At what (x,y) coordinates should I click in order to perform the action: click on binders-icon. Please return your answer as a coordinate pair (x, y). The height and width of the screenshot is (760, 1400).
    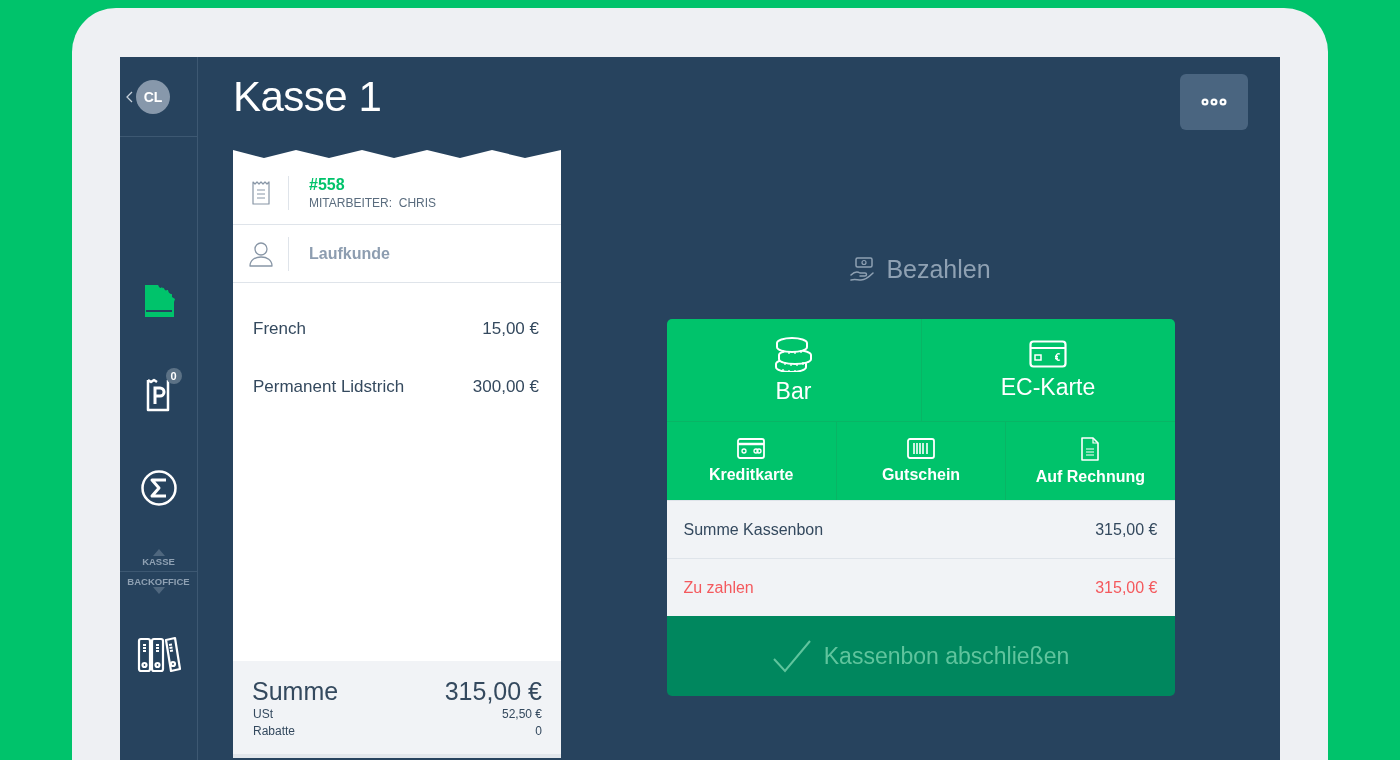
    Looking at the image, I should click on (158, 655).